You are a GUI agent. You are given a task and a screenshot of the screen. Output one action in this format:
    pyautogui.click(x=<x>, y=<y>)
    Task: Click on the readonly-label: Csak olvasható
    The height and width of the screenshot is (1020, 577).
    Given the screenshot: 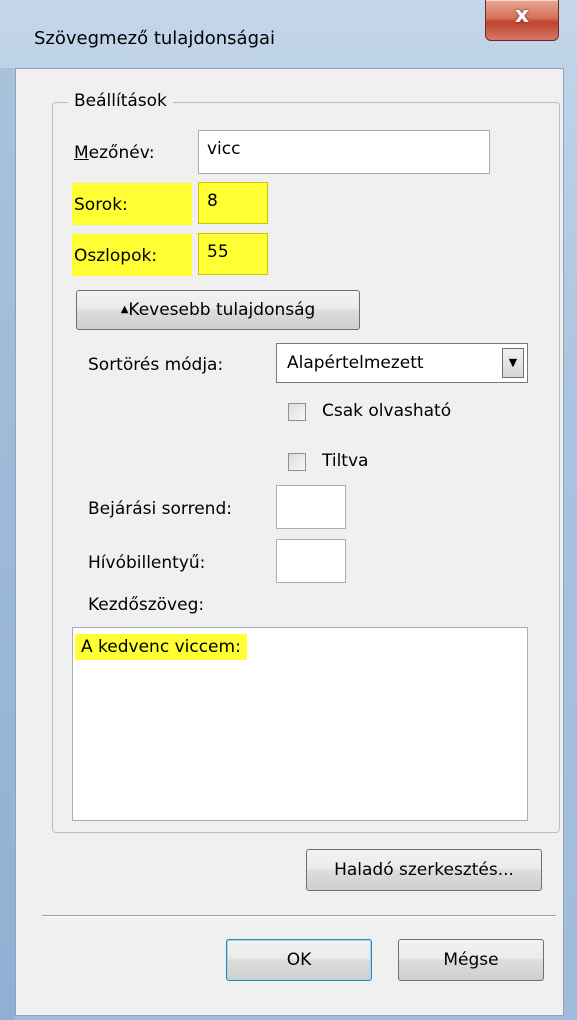 What is the action you would take?
    pyautogui.click(x=386, y=411)
    